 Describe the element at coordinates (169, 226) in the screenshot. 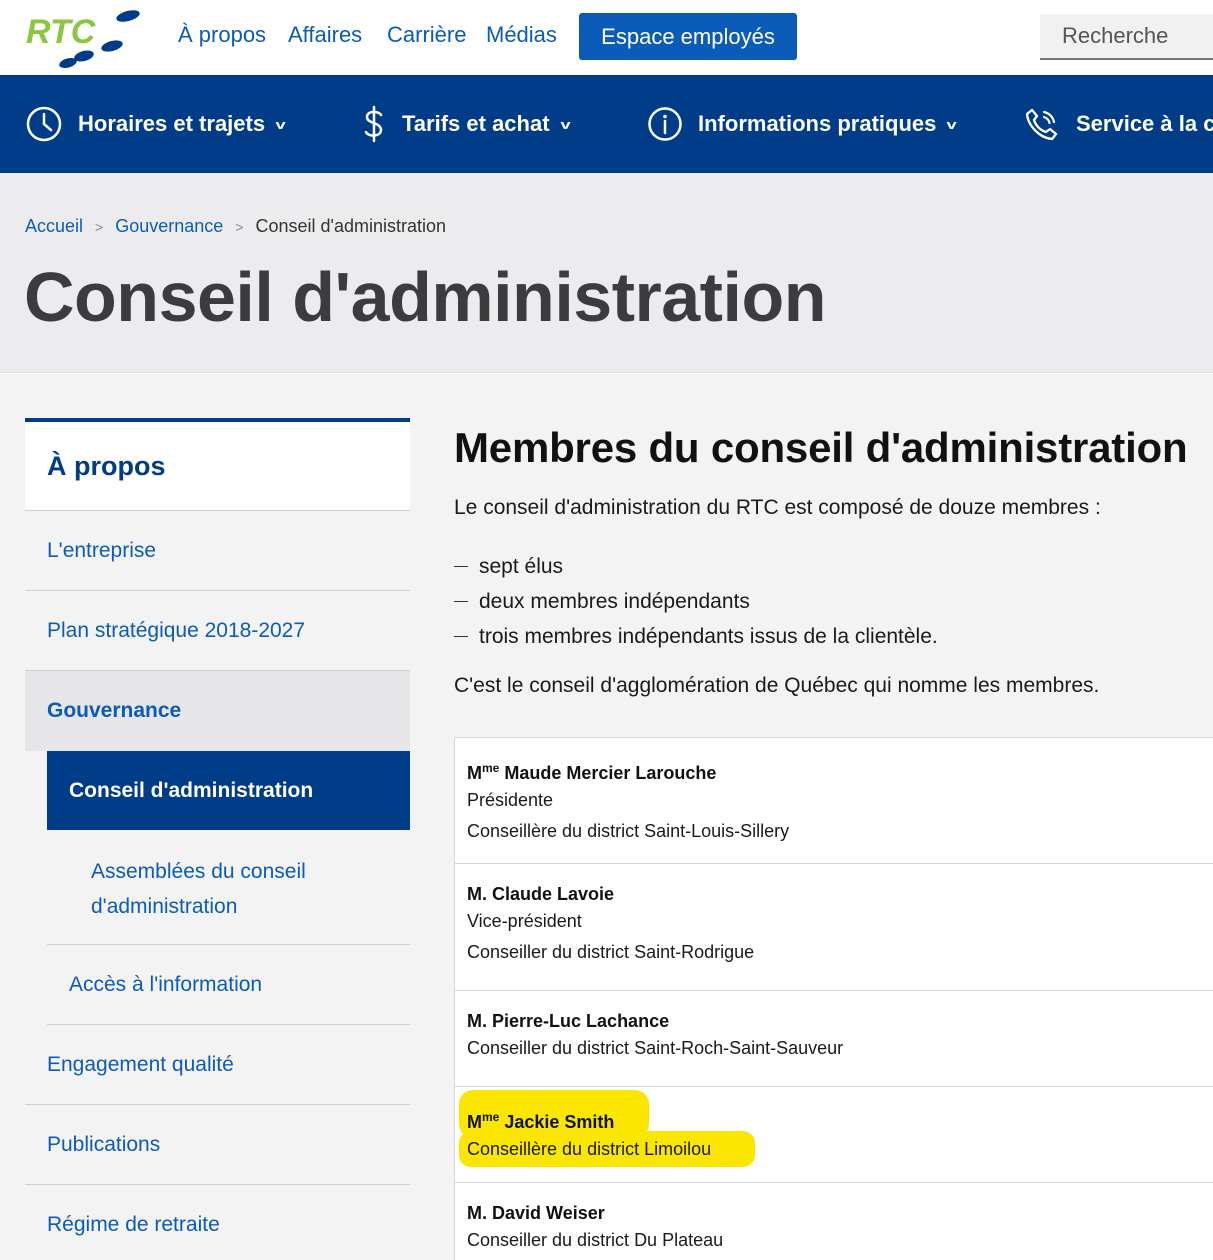

I see `breadcrumb-gouvernance: Gouvernance` at that location.